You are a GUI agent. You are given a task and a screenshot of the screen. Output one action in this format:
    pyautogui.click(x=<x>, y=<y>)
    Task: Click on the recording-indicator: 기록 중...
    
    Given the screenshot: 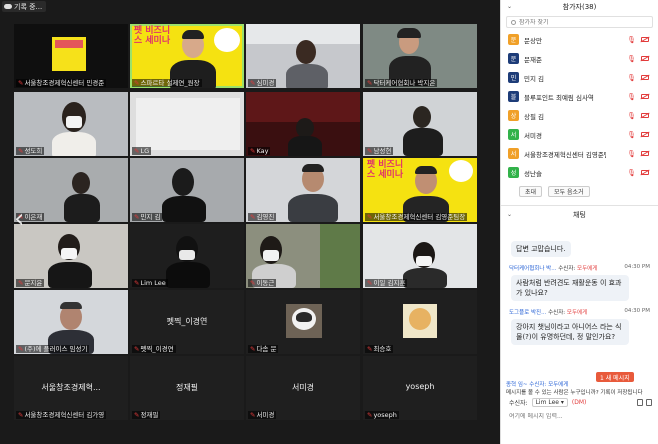 What is the action you would take?
    pyautogui.click(x=24, y=6)
    